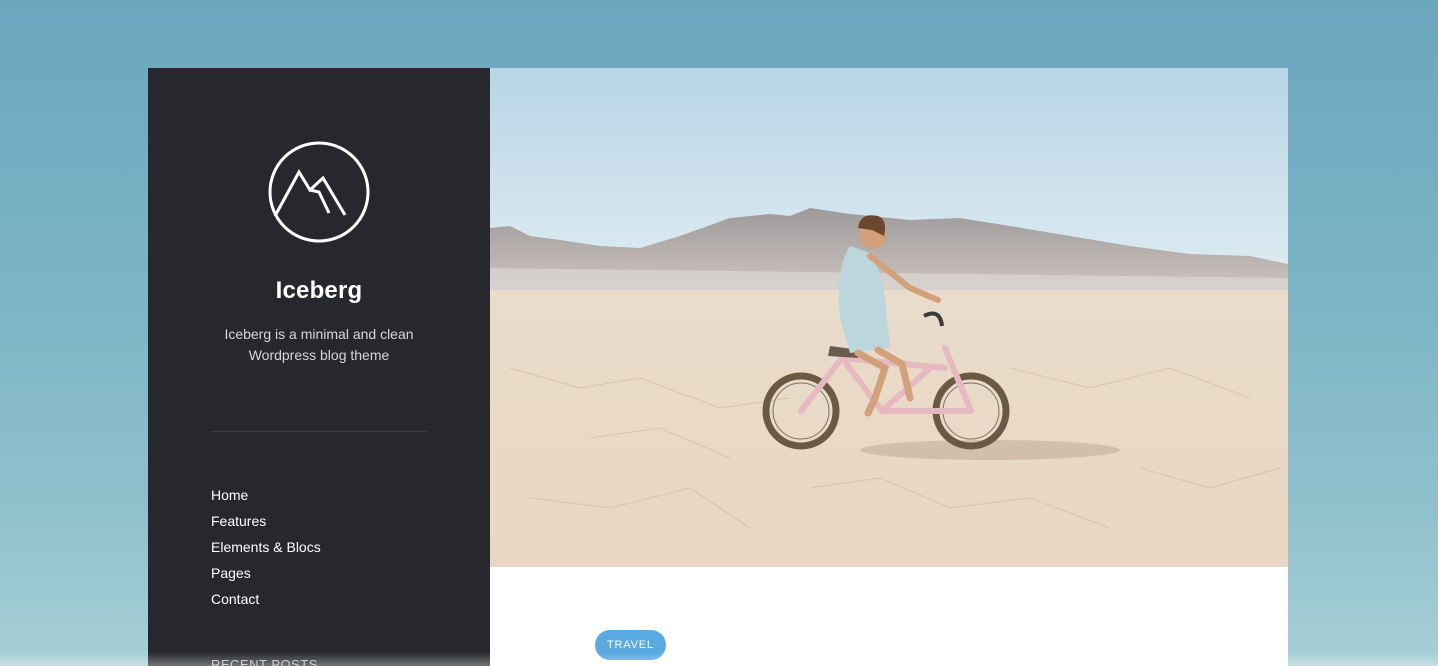 The height and width of the screenshot is (666, 1438). Describe the element at coordinates (319, 192) in the screenshot. I see `mountain-logo-icon` at that location.